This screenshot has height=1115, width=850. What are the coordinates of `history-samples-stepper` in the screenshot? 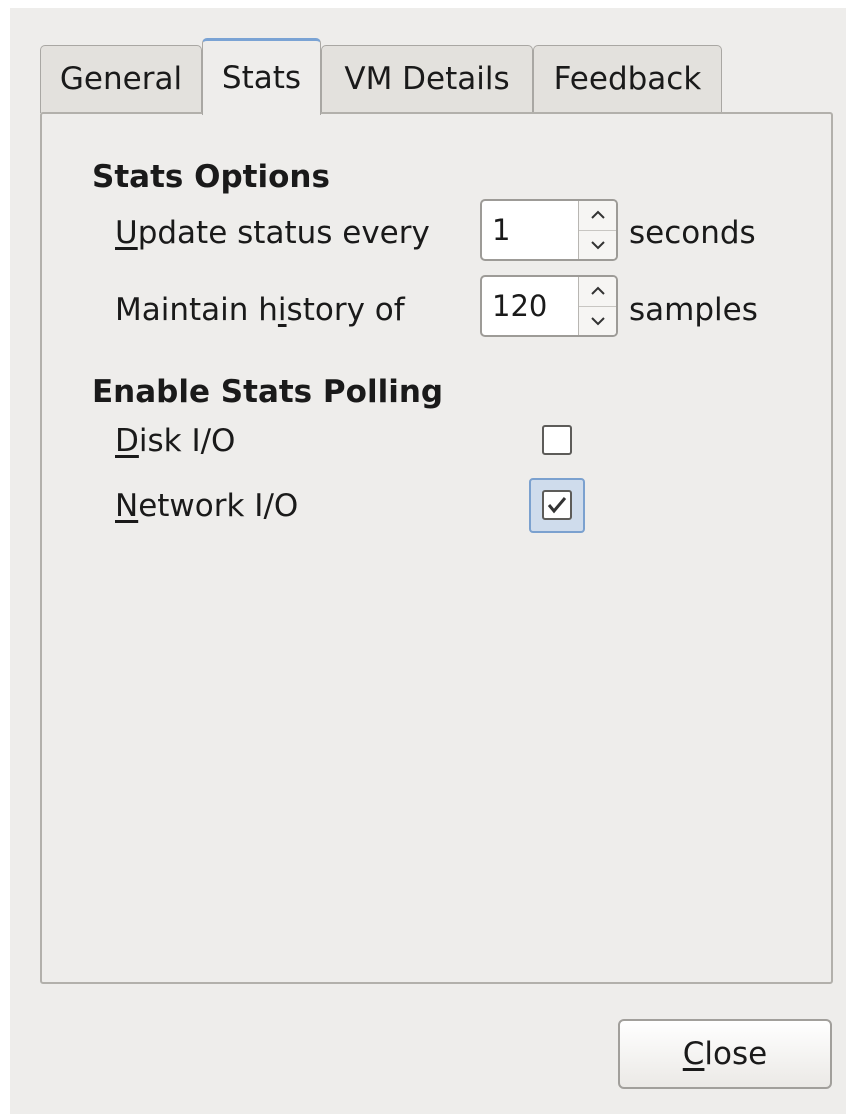 It's located at (597, 306).